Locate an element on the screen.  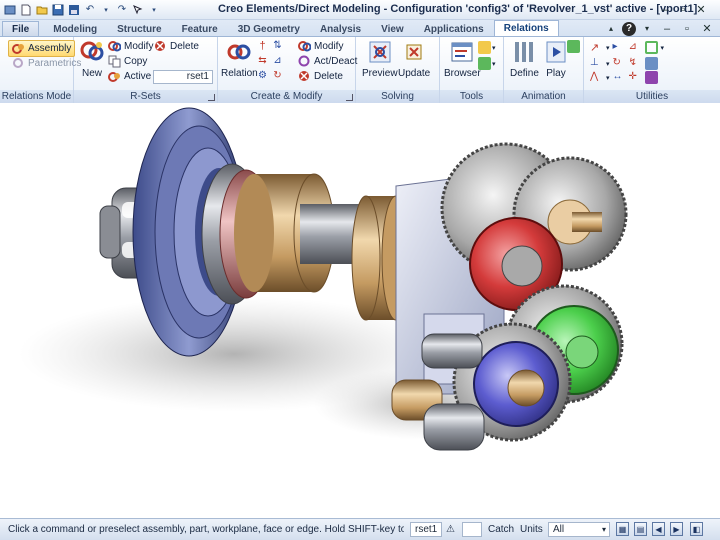
filter-icon is located at coordinates (484, 47).